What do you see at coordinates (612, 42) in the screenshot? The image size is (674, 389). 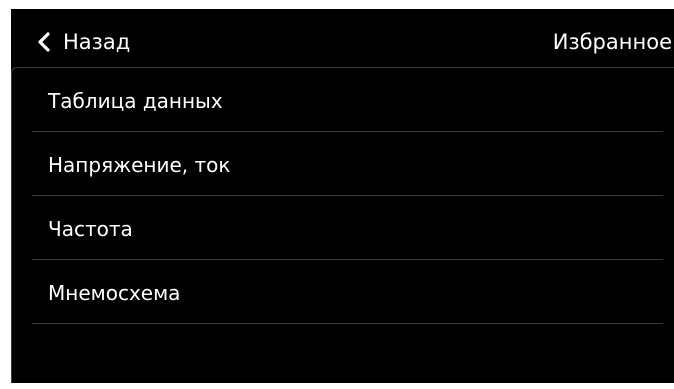 I see `page-title: Избранное` at bounding box center [612, 42].